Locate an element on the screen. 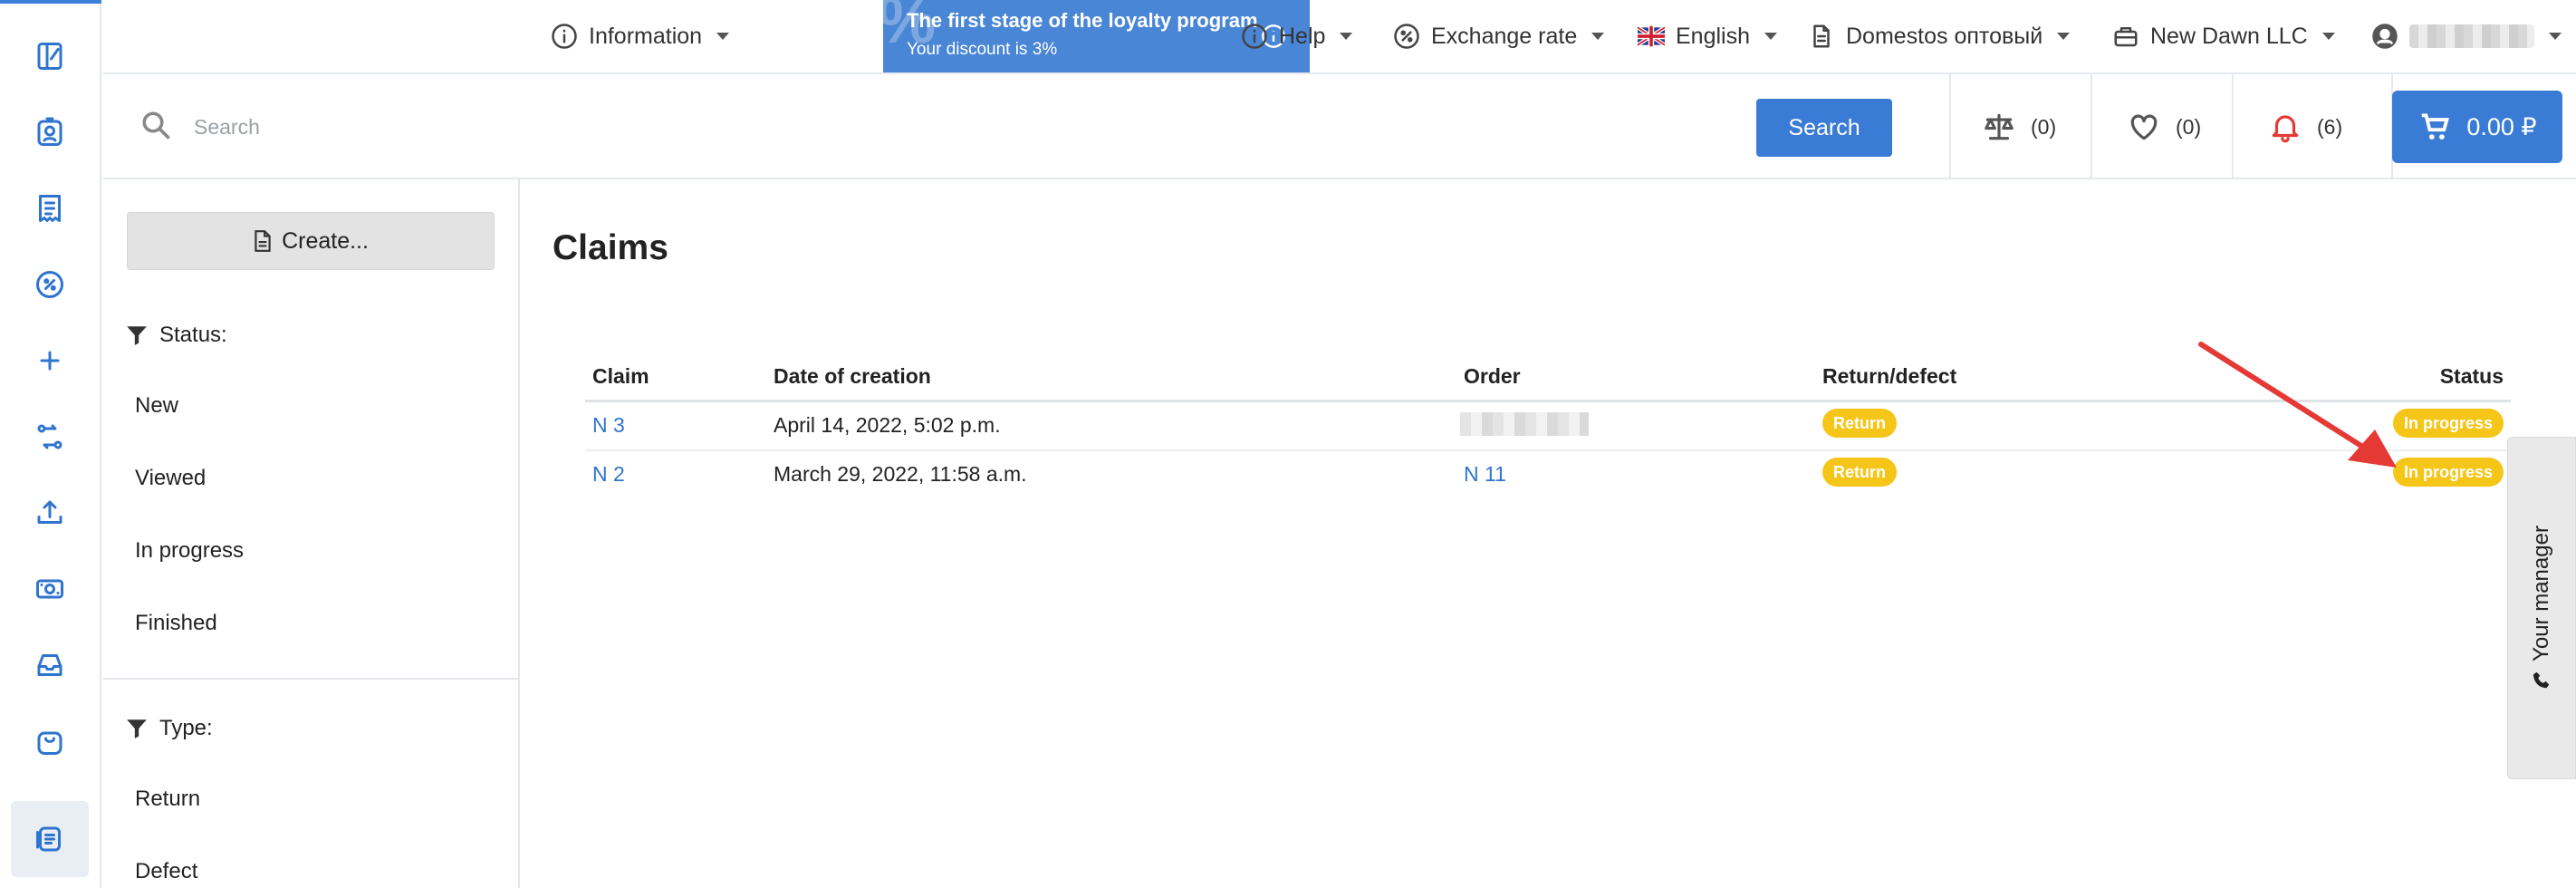  language-label: English is located at coordinates (1713, 36).